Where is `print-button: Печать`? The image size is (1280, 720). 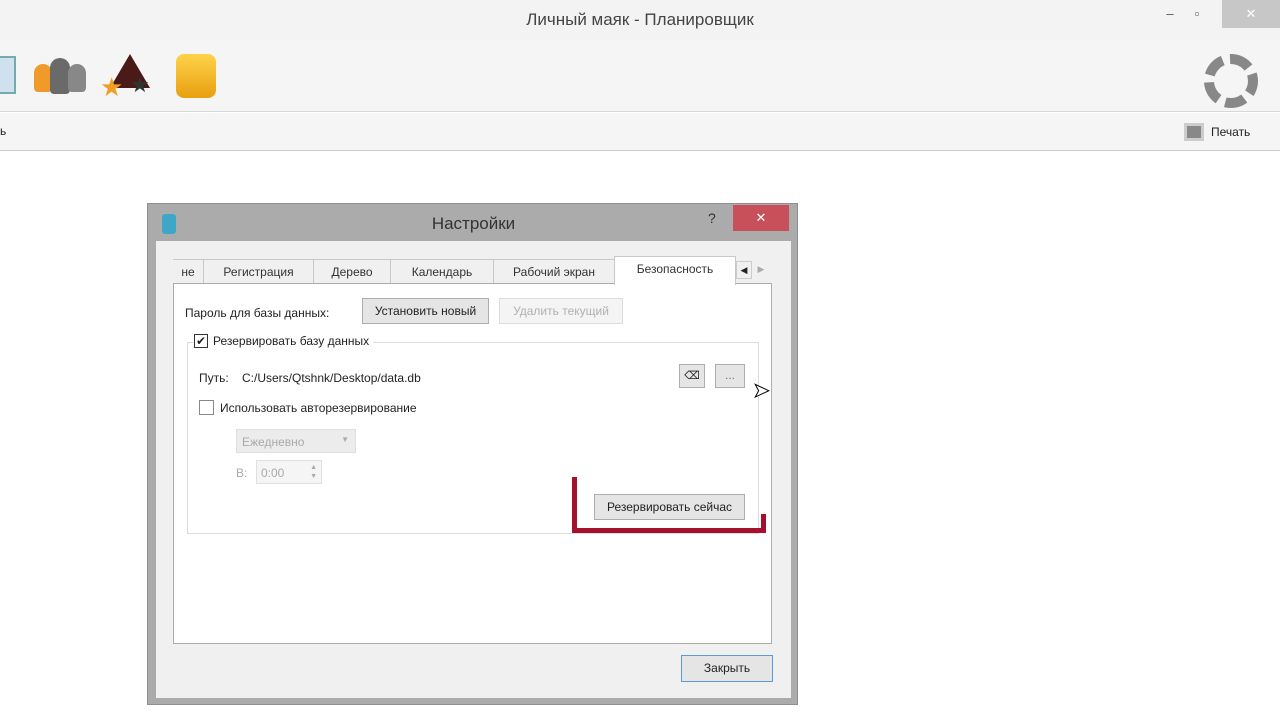
print-button: Печать is located at coordinates (1222, 132).